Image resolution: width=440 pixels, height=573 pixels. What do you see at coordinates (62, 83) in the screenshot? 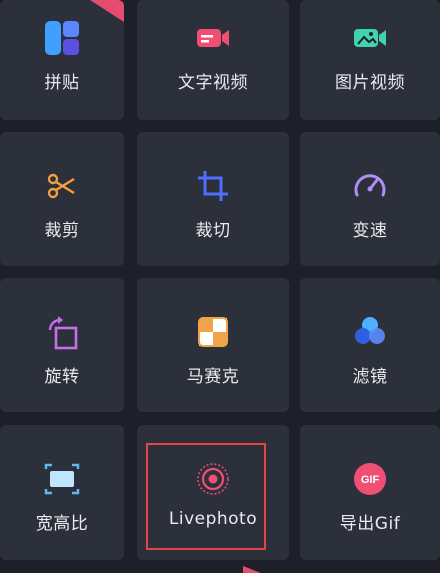
I see `tile-label: 拼贴` at bounding box center [62, 83].